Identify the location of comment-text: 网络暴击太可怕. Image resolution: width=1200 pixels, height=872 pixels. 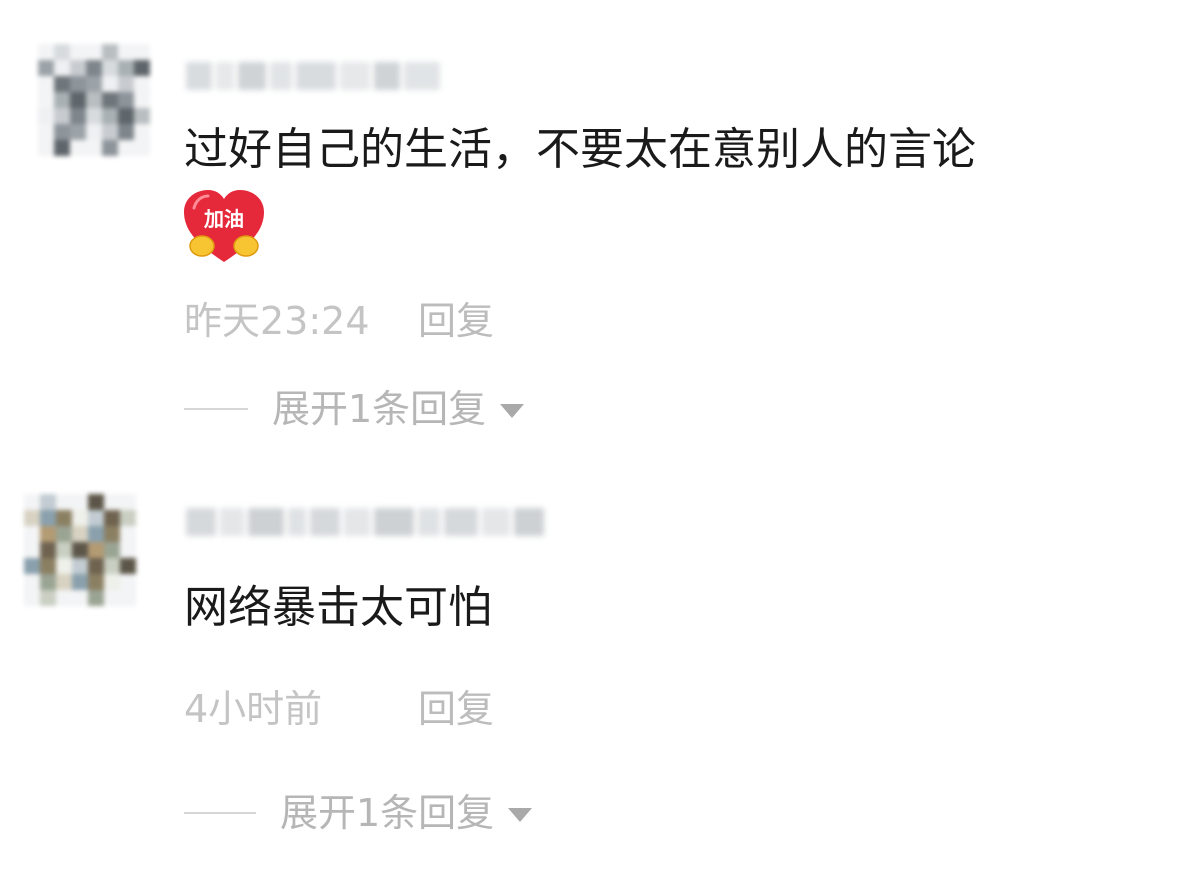
(338, 607).